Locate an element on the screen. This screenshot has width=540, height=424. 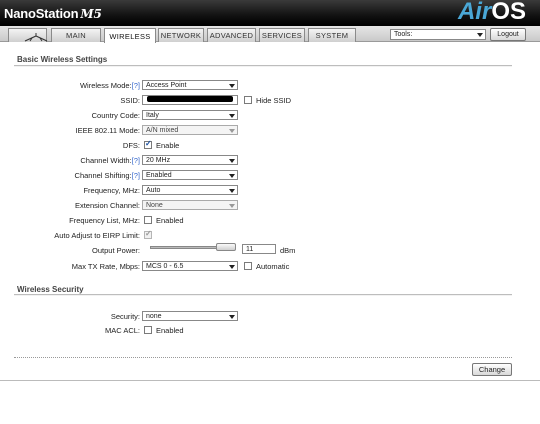
auto-eirp-checkbox is located at coordinates (148, 234).